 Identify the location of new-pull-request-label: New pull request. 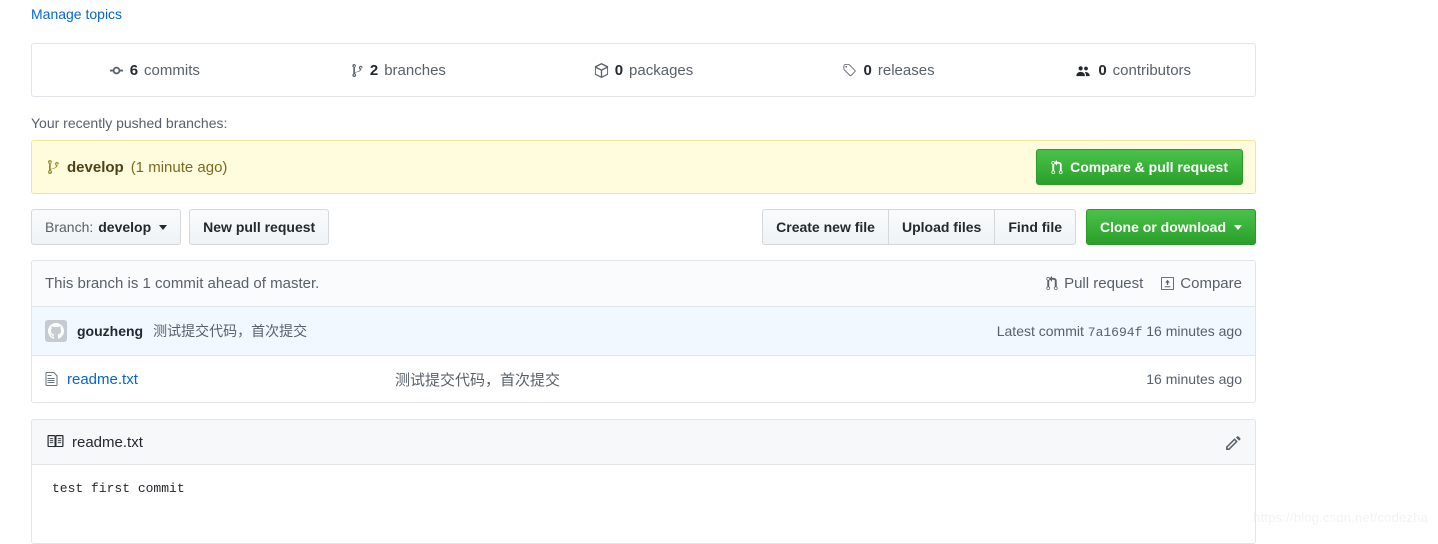
(259, 227).